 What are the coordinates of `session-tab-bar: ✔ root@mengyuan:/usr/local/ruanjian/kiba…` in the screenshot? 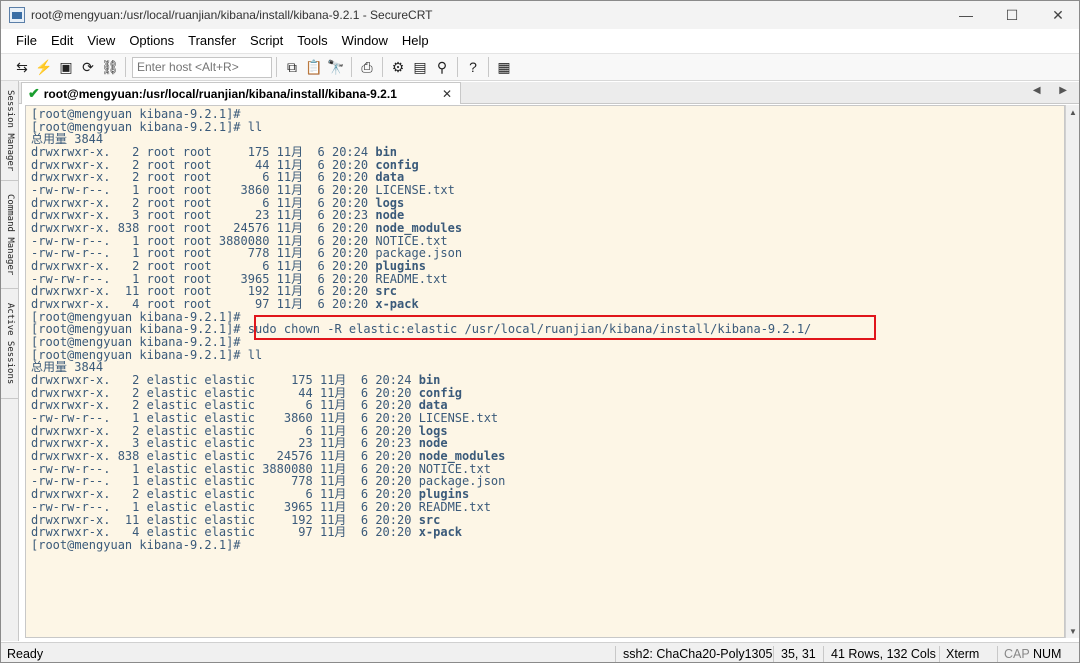 It's located at (549, 93).